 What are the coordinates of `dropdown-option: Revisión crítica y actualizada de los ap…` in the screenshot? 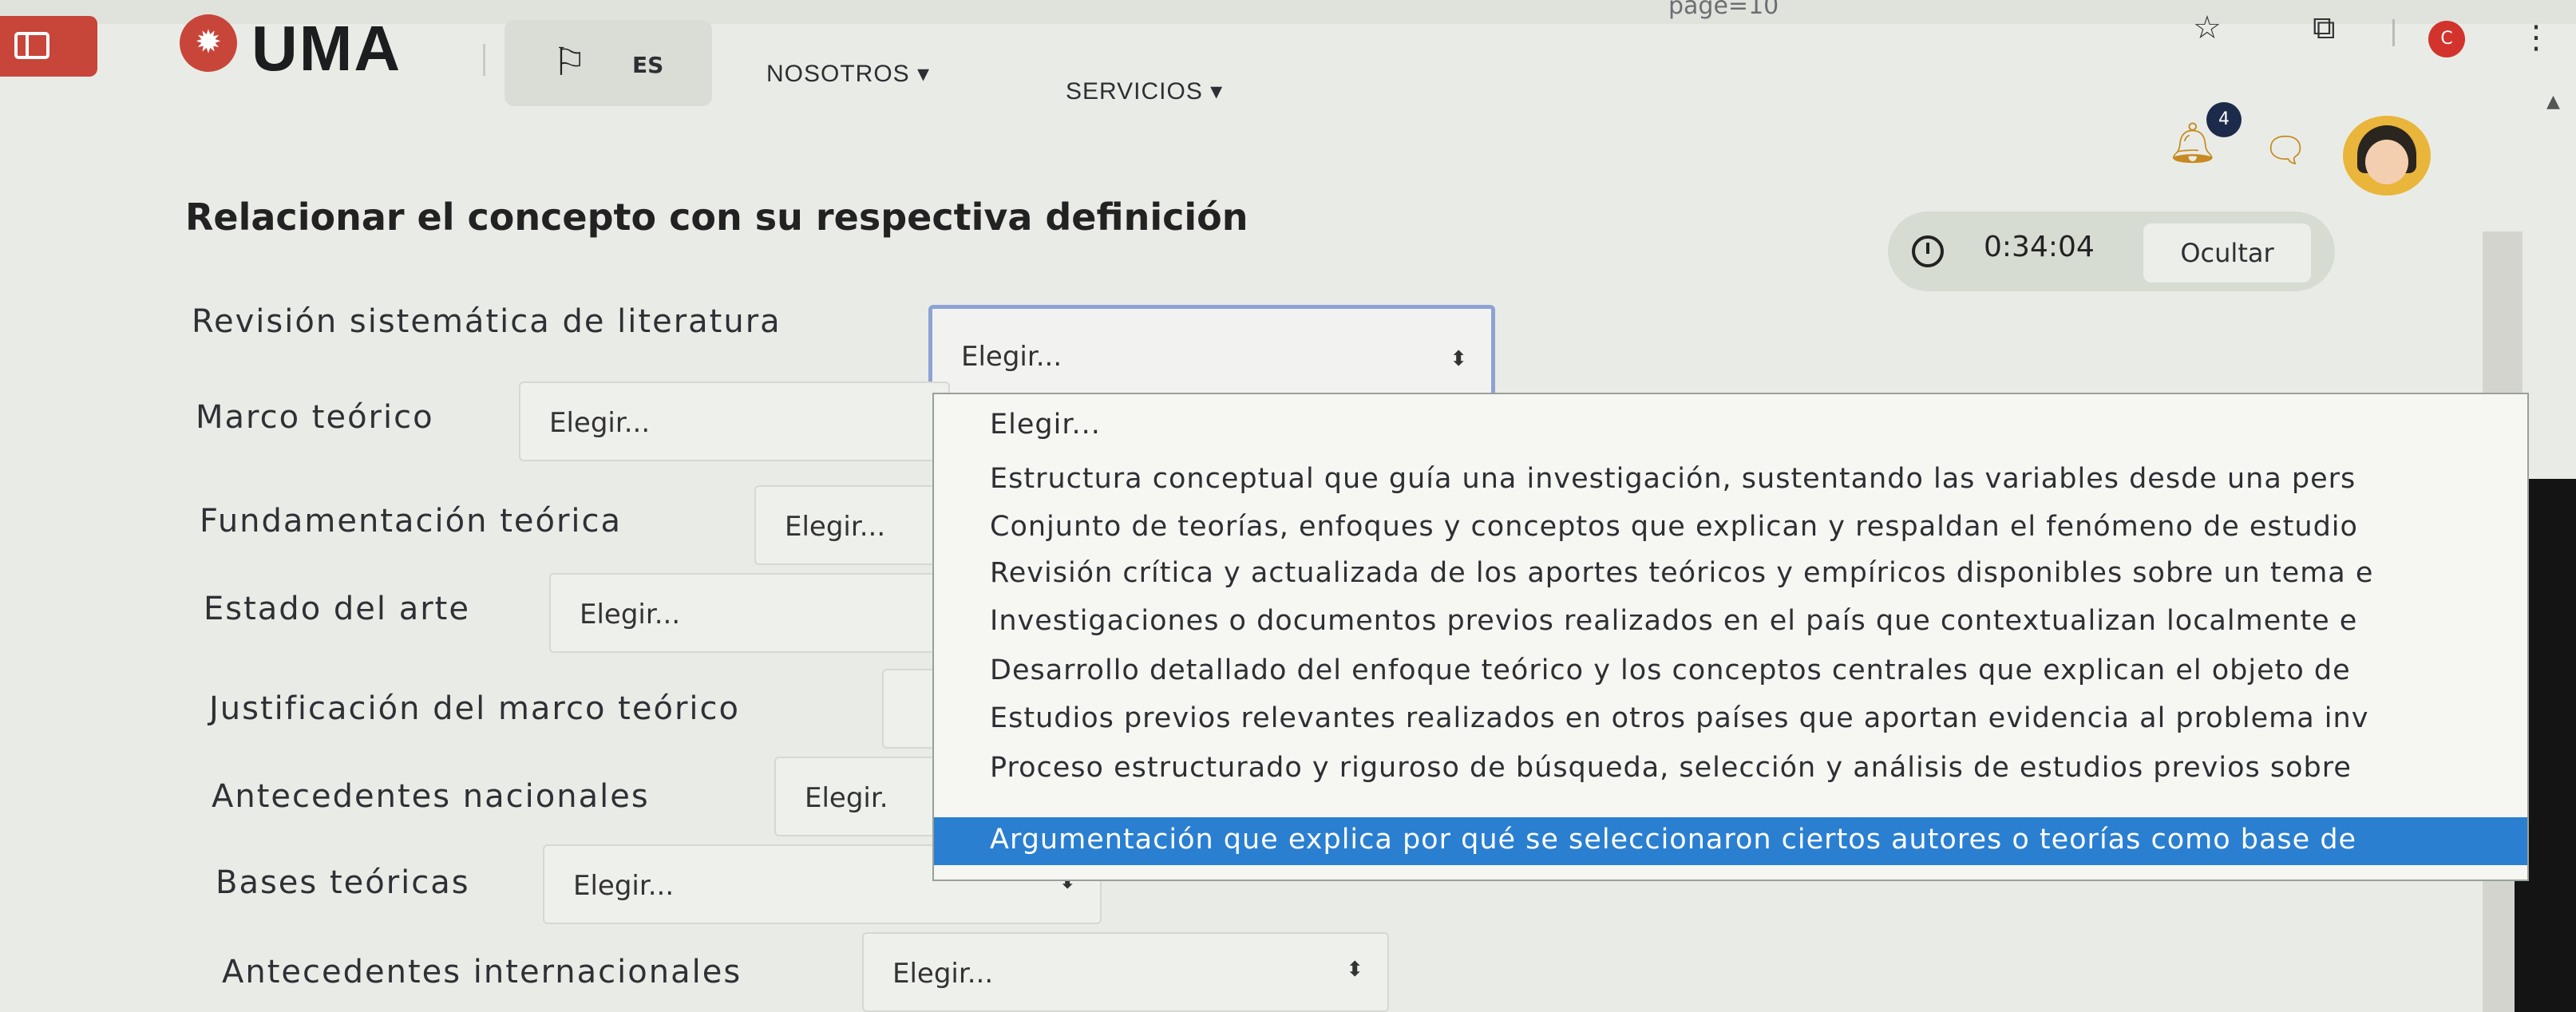 It's located at (1731, 575).